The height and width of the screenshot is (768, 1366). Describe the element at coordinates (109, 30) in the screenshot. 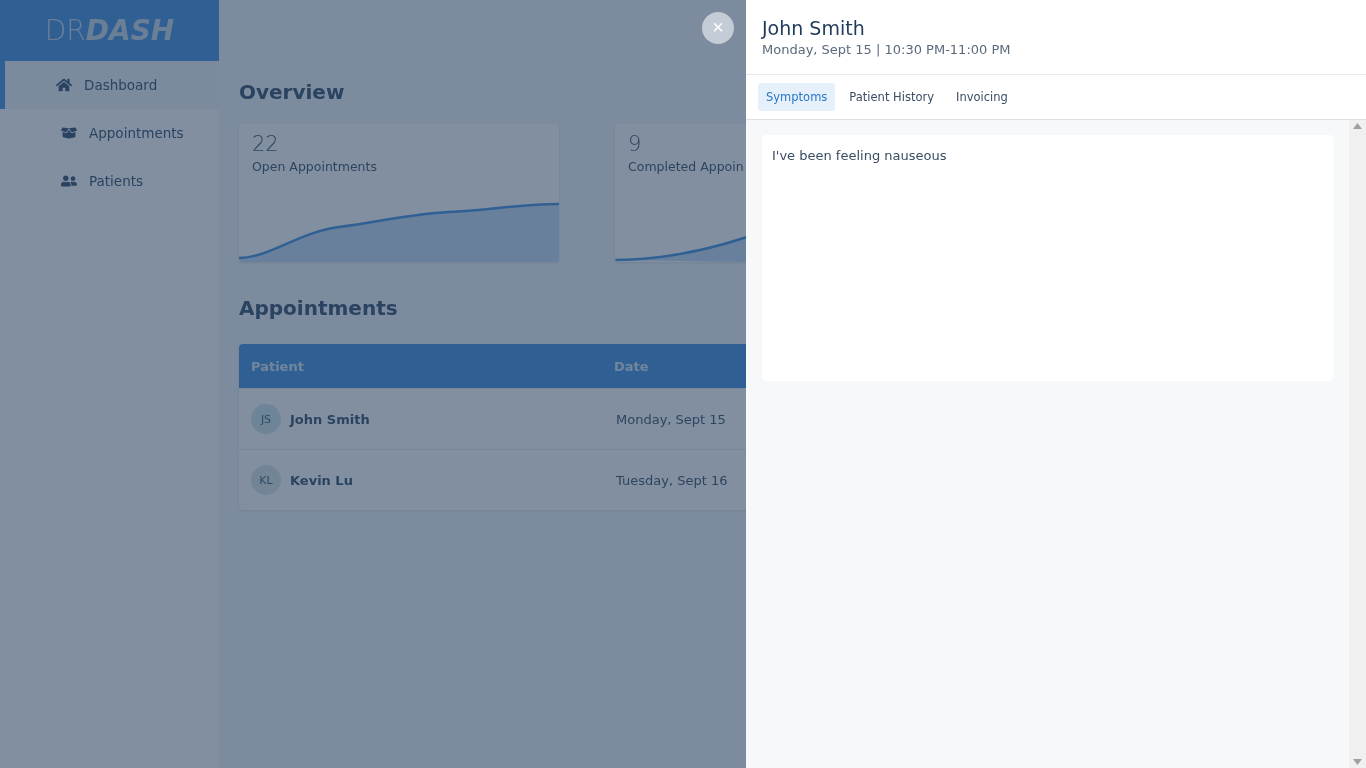

I see `logo: DRDASH` at that location.